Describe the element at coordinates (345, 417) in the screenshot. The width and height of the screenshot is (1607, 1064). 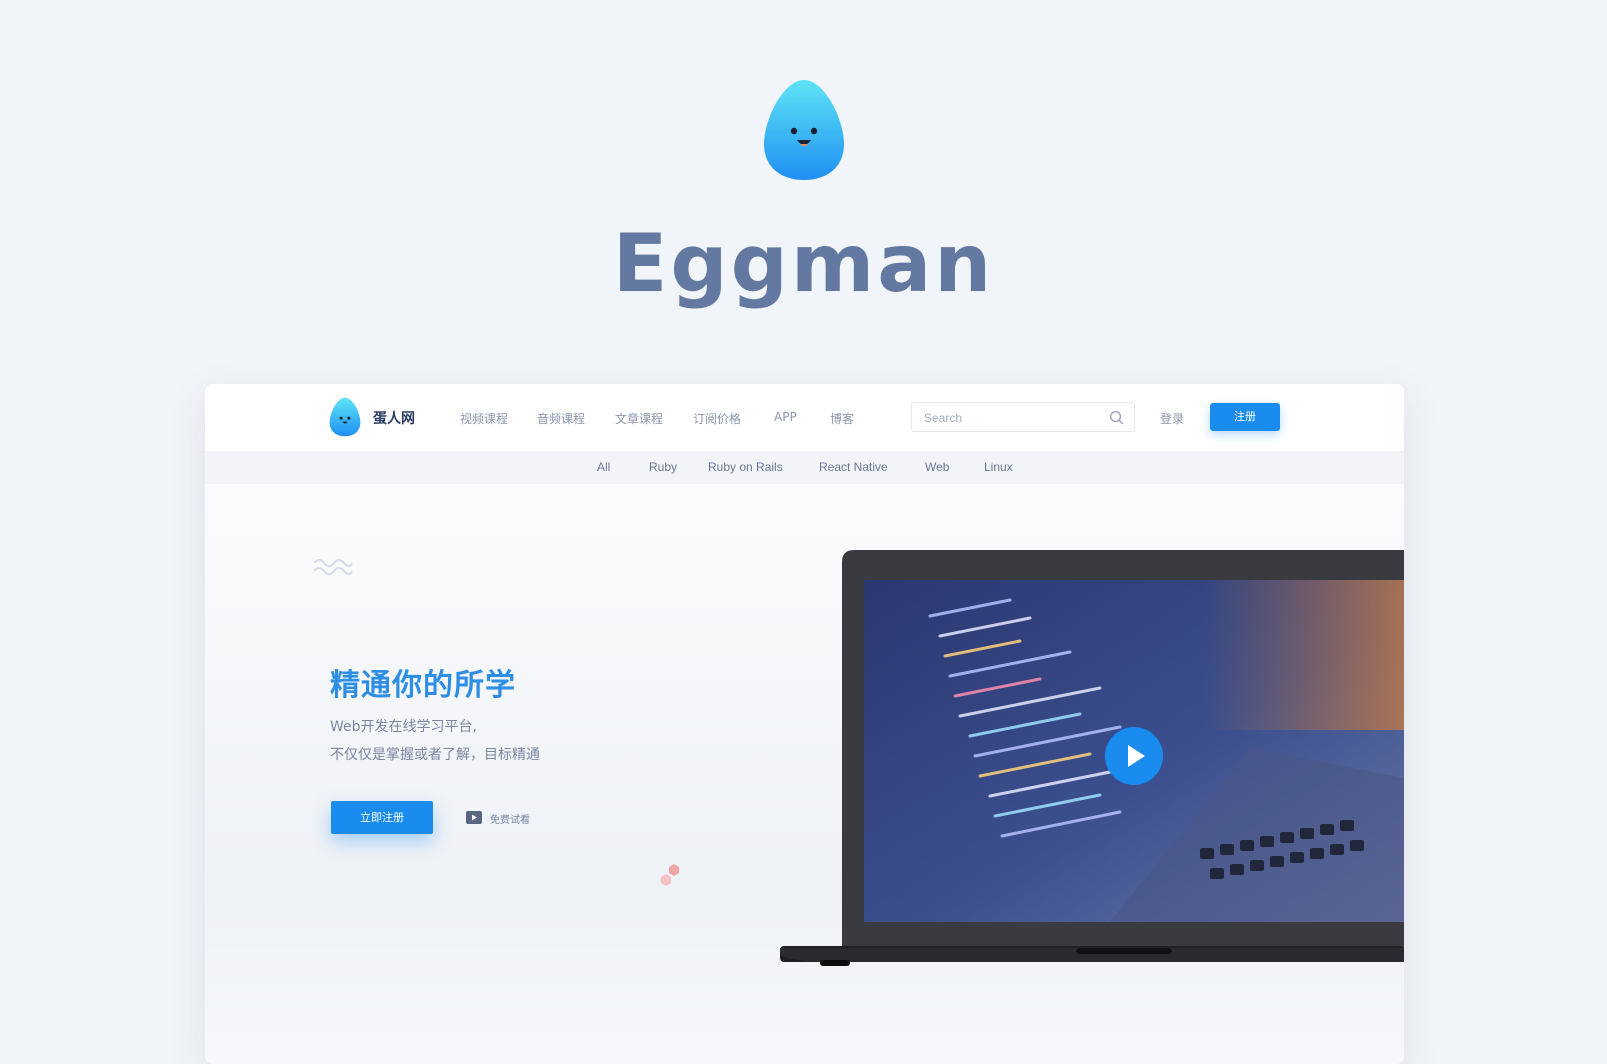
I see `site-logo-icon` at that location.